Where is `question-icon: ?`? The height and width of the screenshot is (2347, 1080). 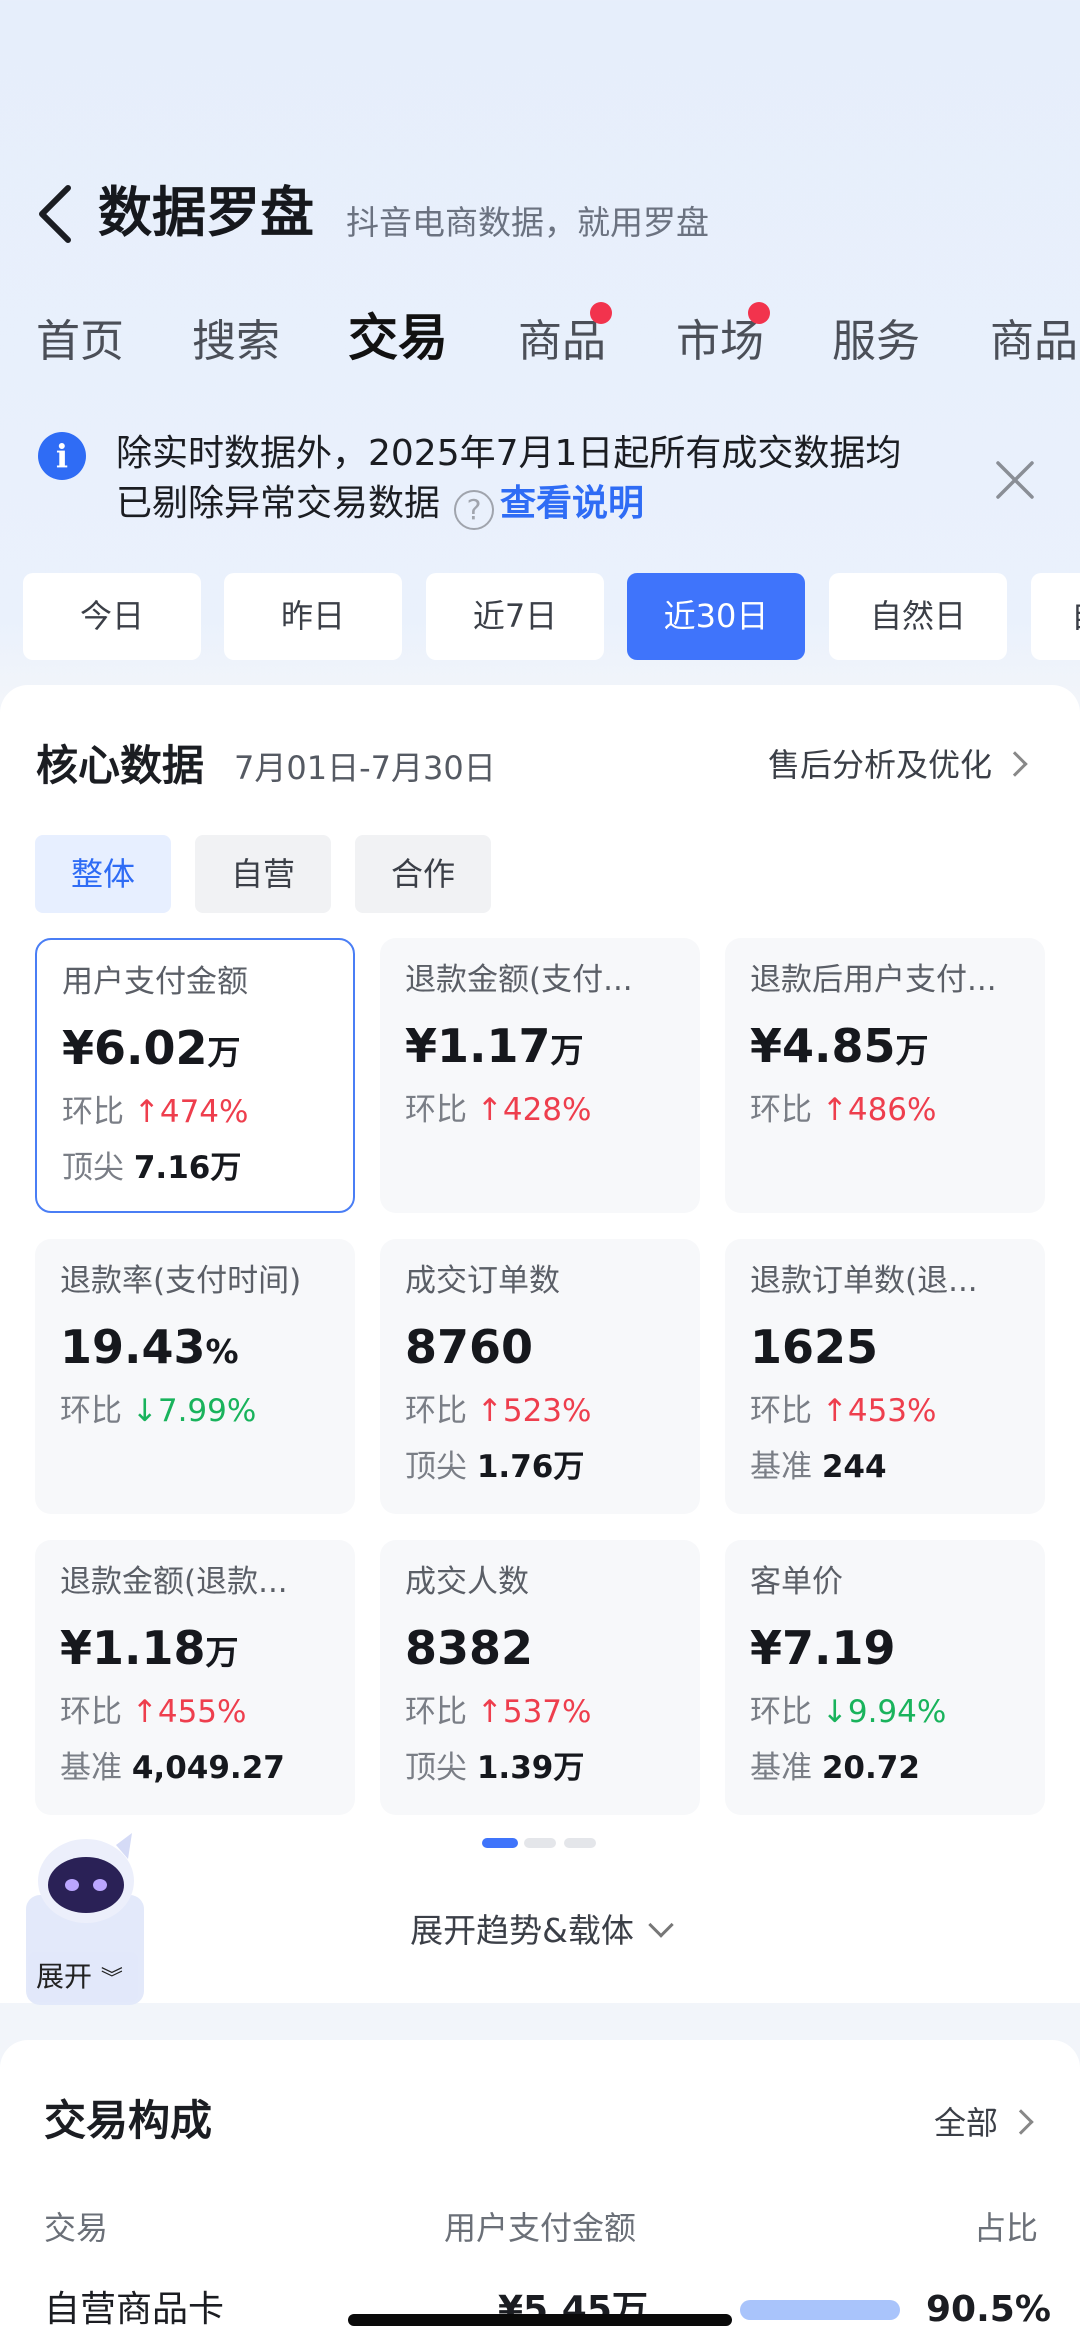
question-icon: ? is located at coordinates (474, 510).